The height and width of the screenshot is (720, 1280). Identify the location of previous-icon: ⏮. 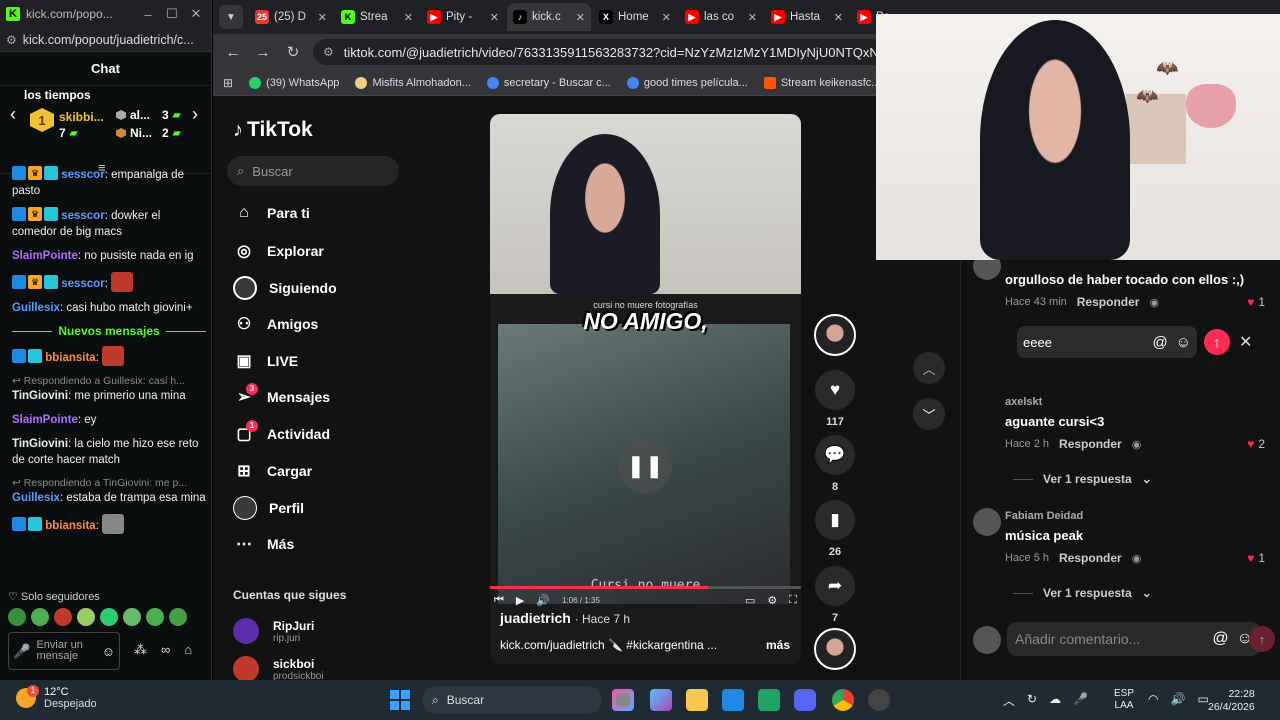
(499, 600).